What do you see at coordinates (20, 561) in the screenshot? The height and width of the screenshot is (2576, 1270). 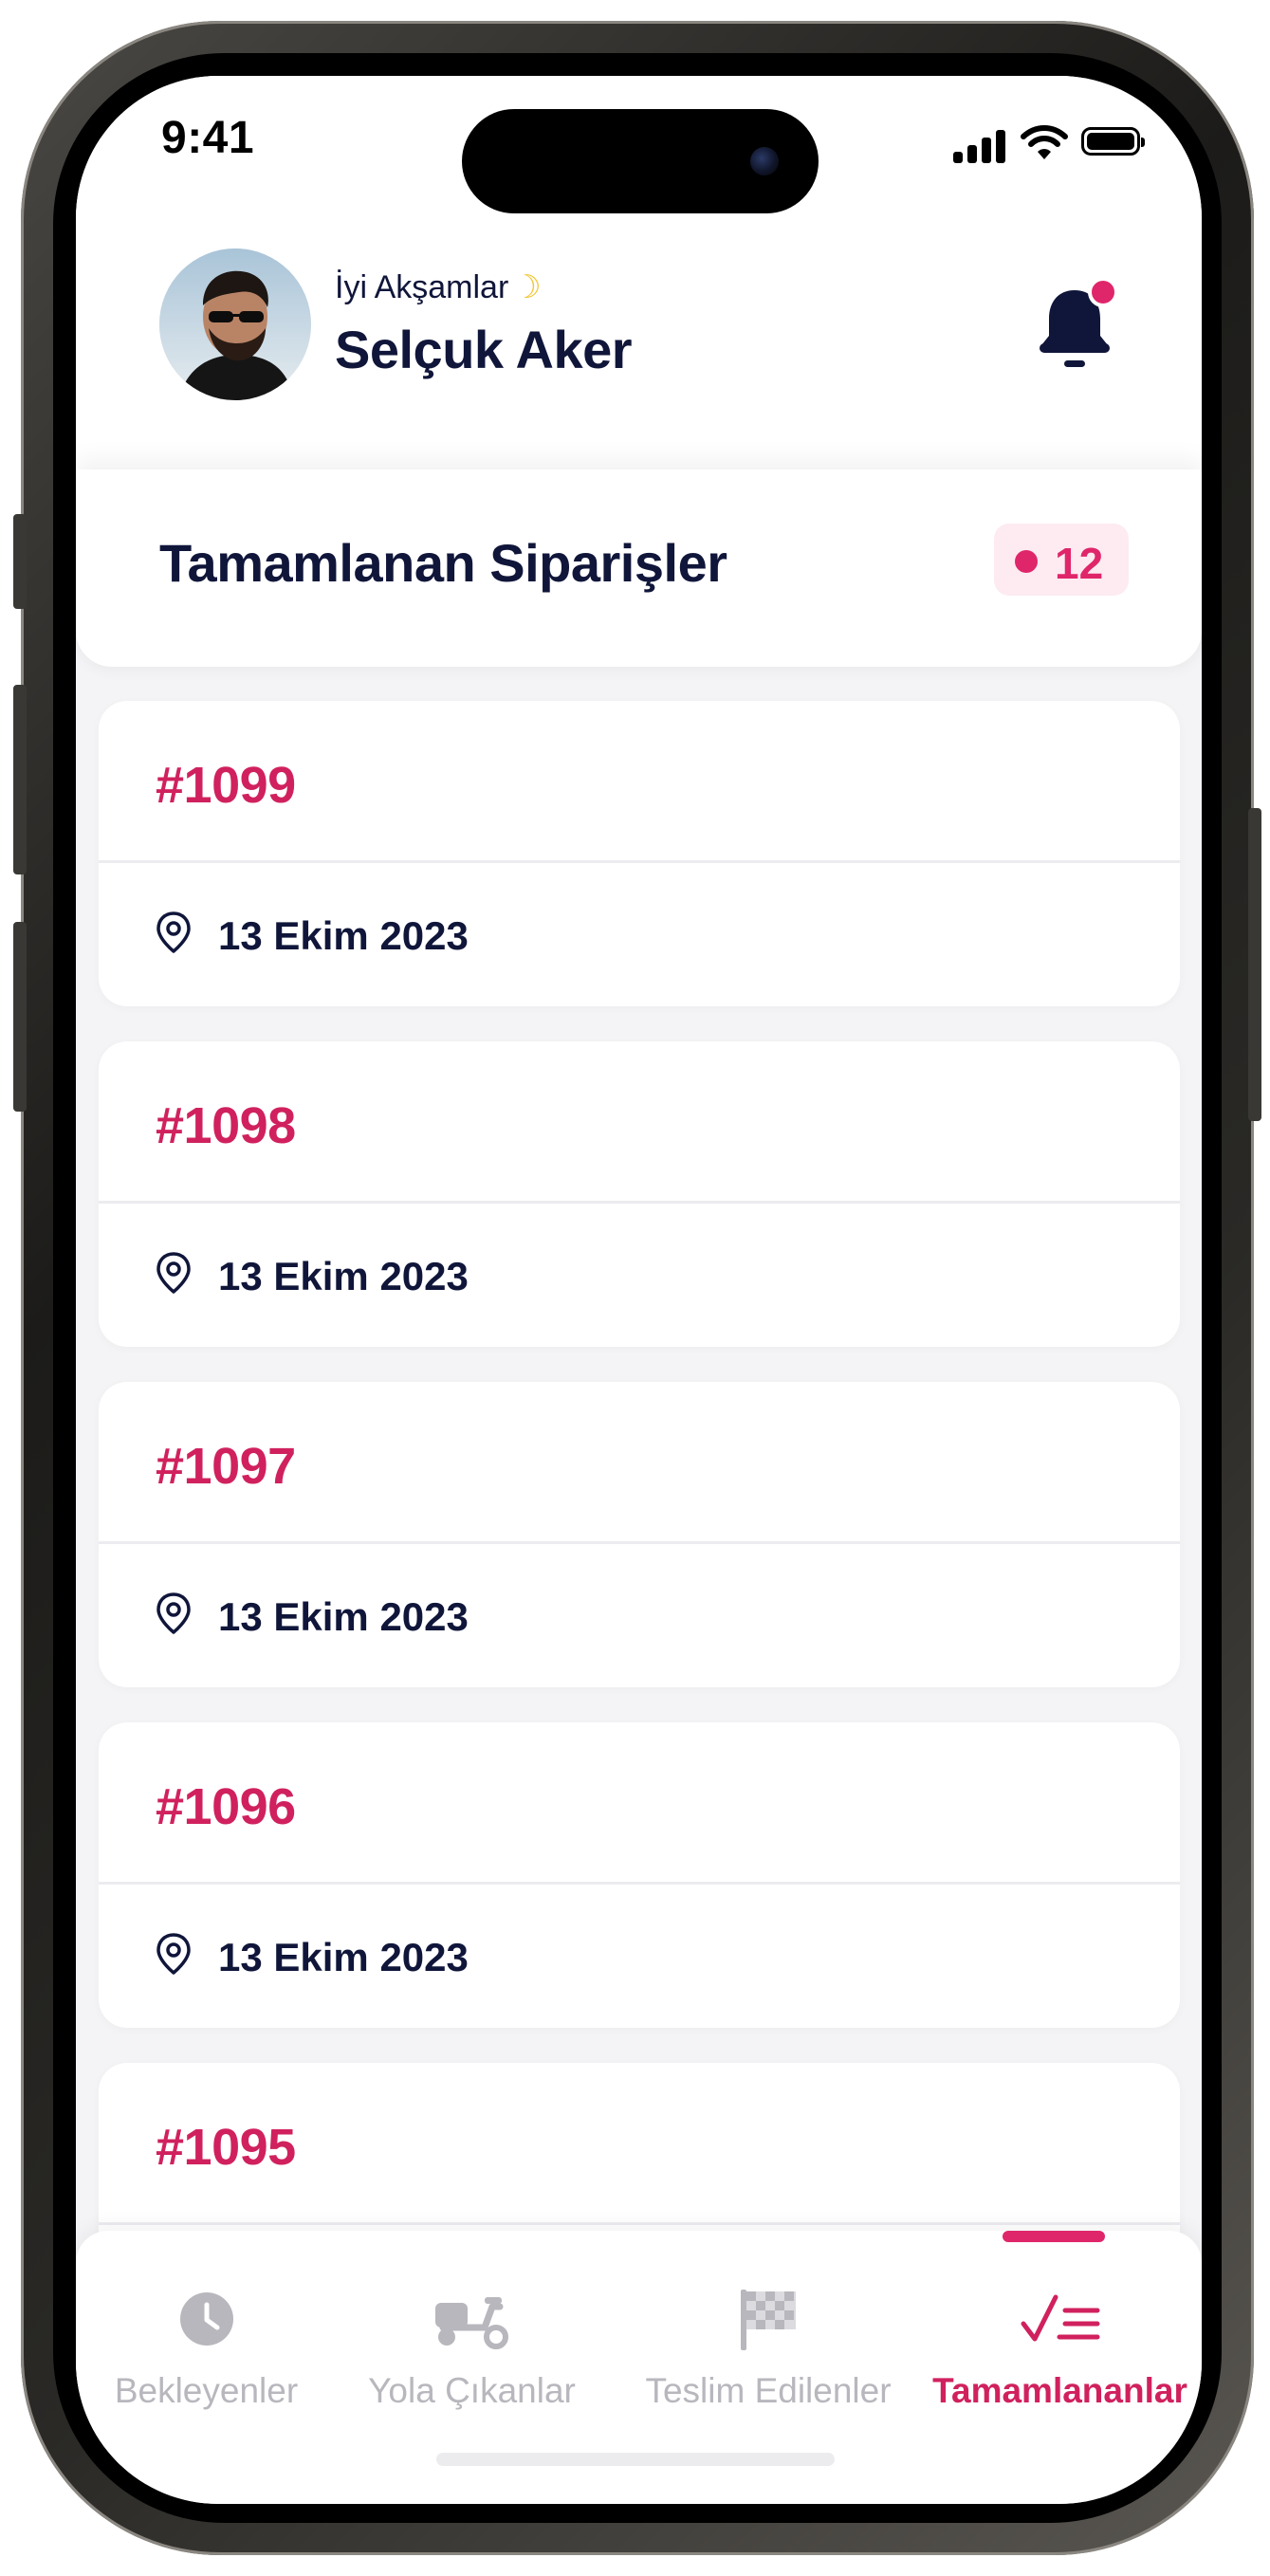 I see `silent-switch` at bounding box center [20, 561].